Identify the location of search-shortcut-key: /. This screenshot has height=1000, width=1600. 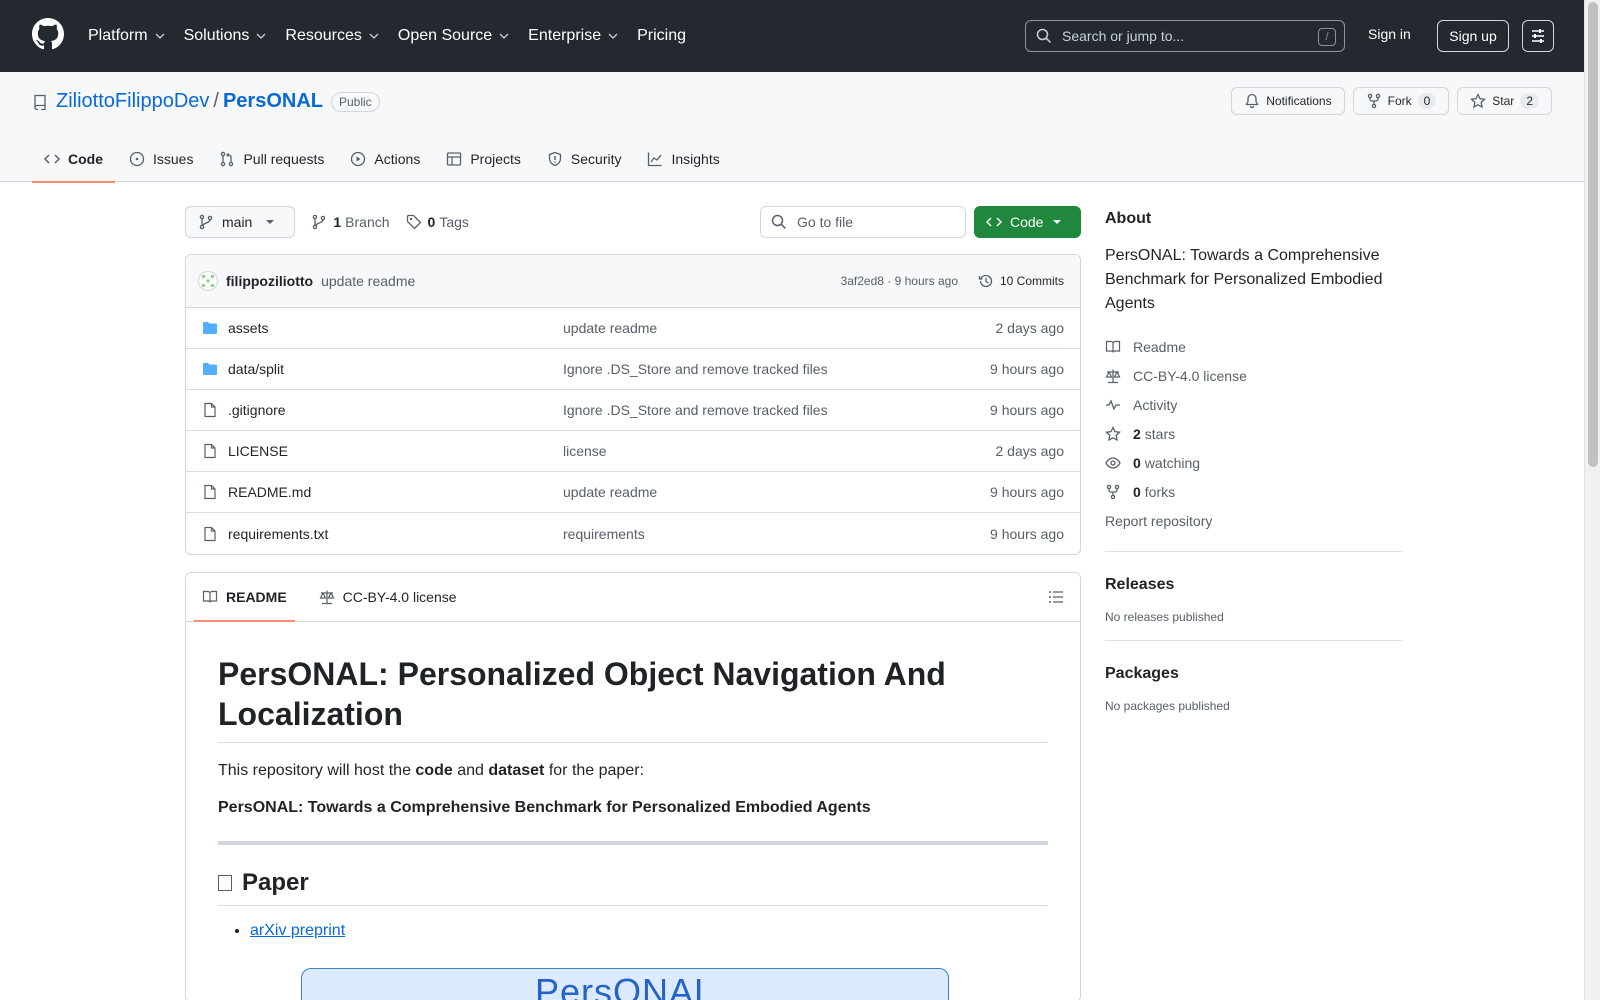
(1327, 37).